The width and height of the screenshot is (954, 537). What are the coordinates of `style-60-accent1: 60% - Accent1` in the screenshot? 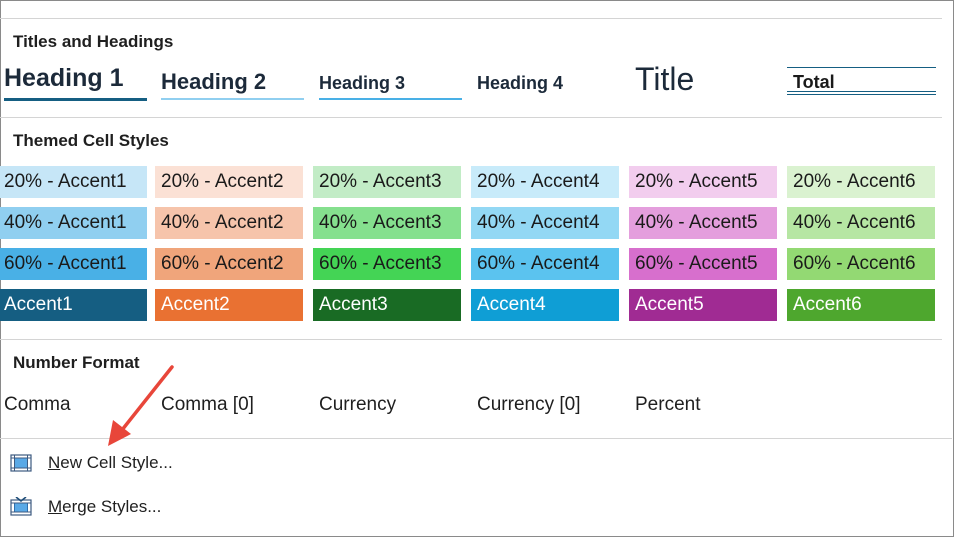 It's located at (73, 264).